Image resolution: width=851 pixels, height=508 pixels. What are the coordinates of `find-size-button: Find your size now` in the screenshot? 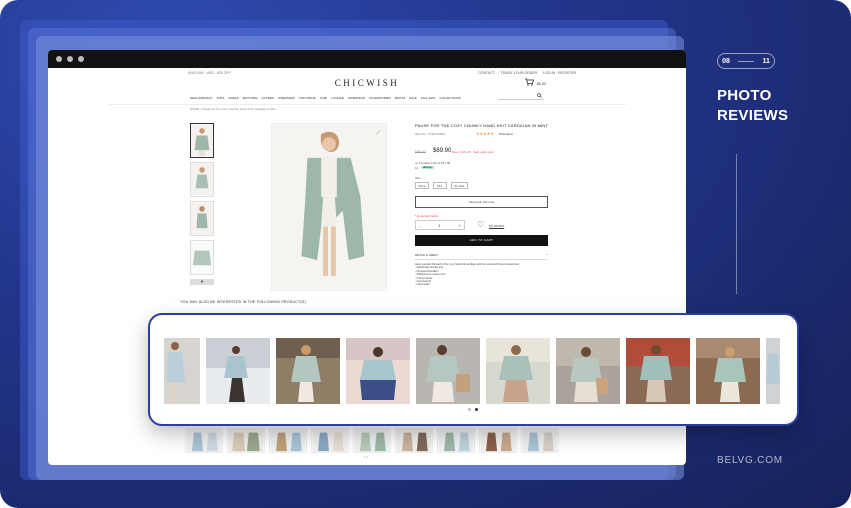 It's located at (481, 202).